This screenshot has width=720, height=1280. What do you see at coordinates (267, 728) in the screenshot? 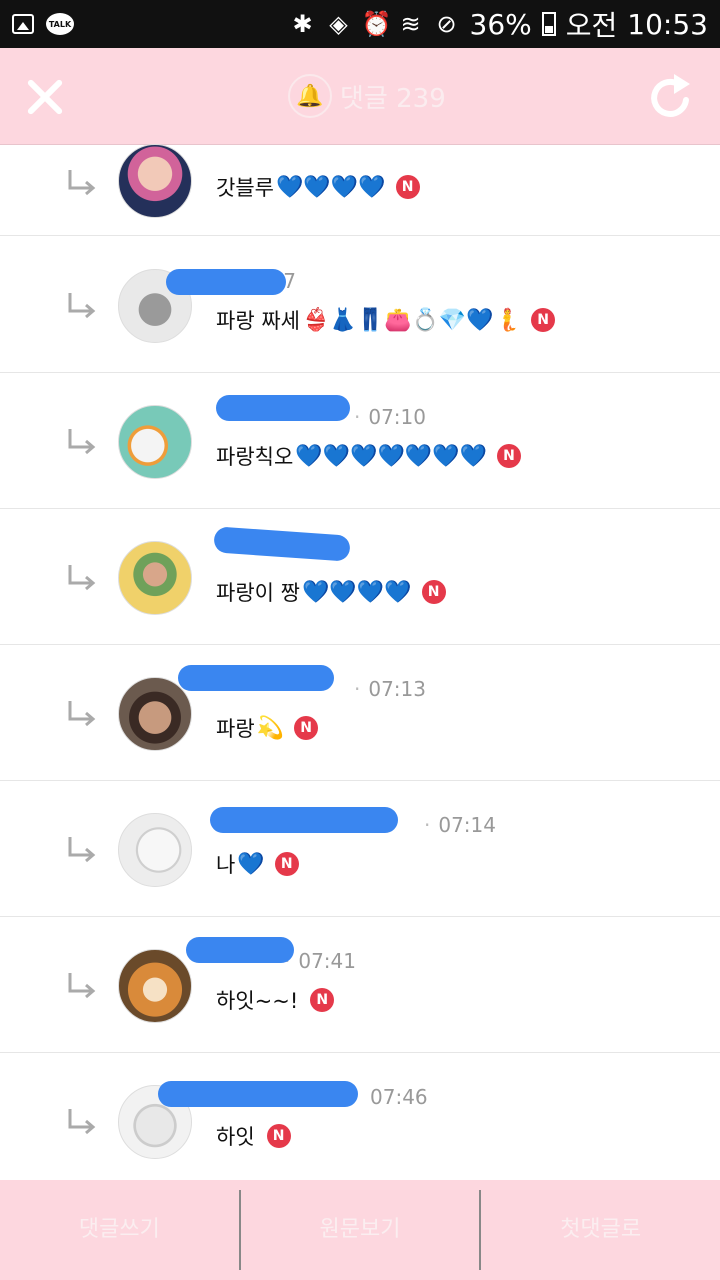
I see `comment-text: 파랑 💫 N` at bounding box center [267, 728].